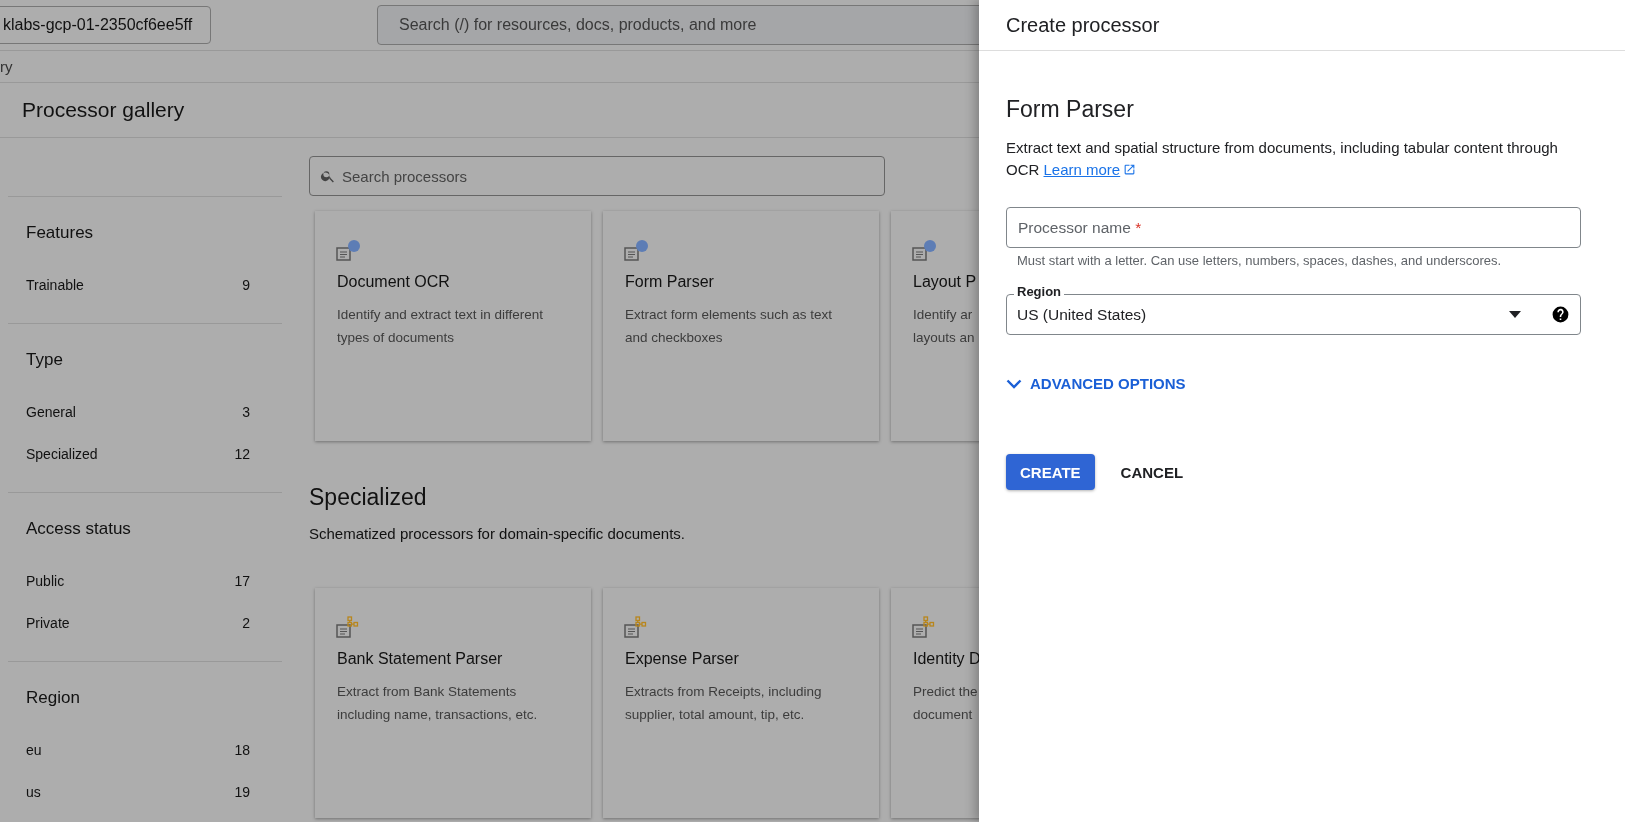 The image size is (1625, 822). What do you see at coordinates (438, 703) in the screenshot?
I see `card-description: Extract from Bank Statements including name, transactions, etc.` at bounding box center [438, 703].